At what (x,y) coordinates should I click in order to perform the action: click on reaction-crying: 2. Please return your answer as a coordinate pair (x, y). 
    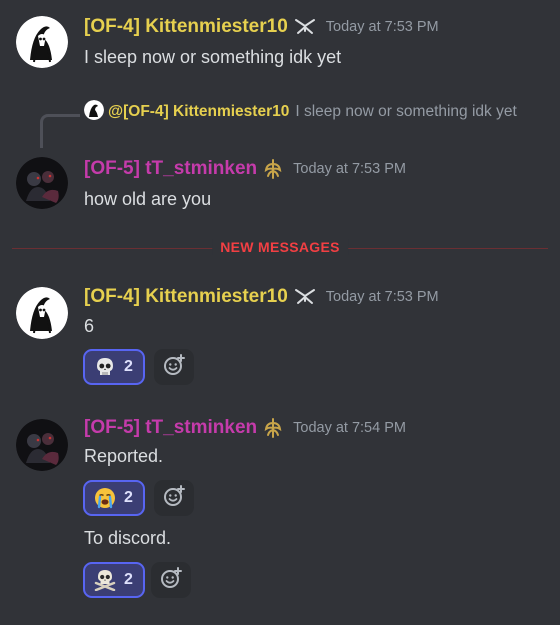
    Looking at the image, I should click on (114, 498).